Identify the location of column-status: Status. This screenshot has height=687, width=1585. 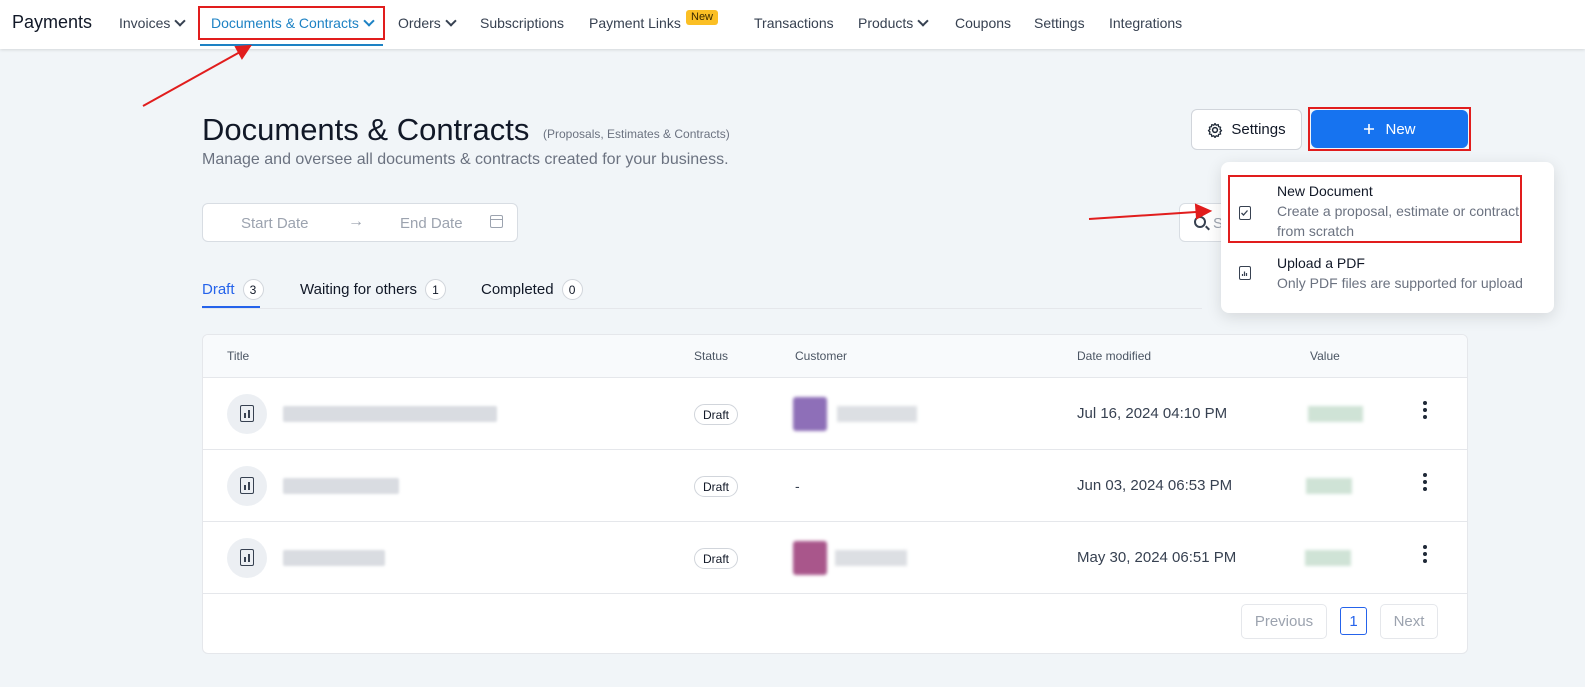
(711, 356).